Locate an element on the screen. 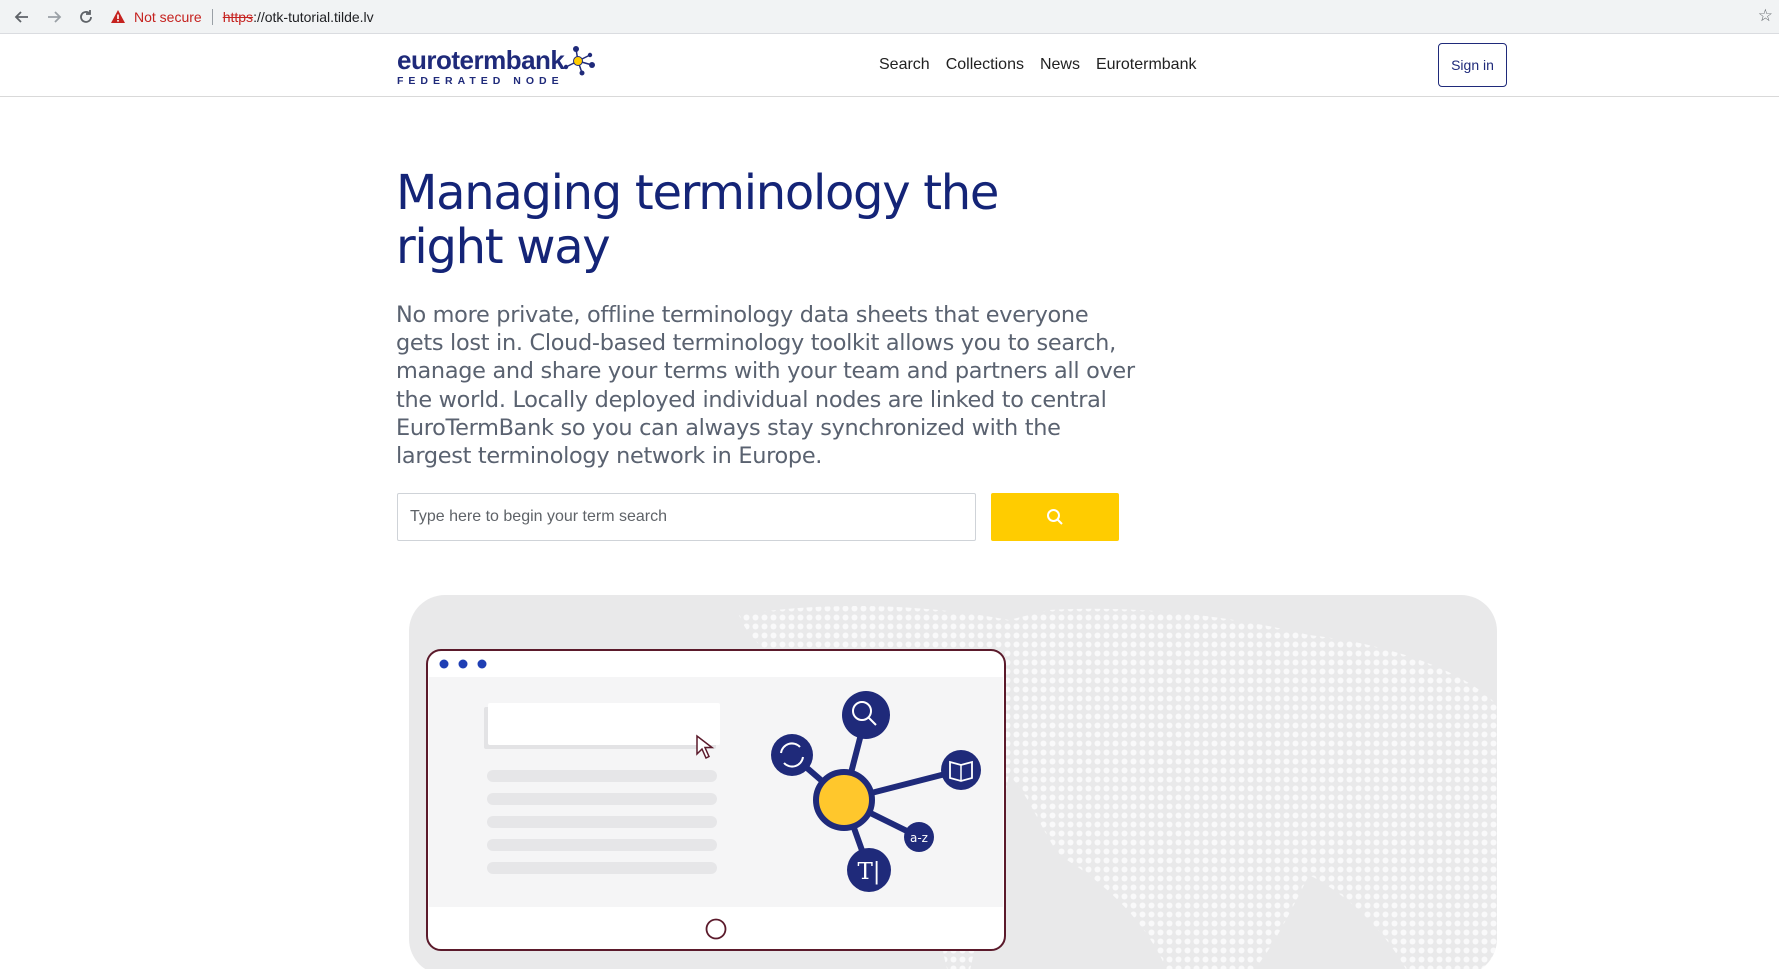  az-label: a-z is located at coordinates (919, 838).